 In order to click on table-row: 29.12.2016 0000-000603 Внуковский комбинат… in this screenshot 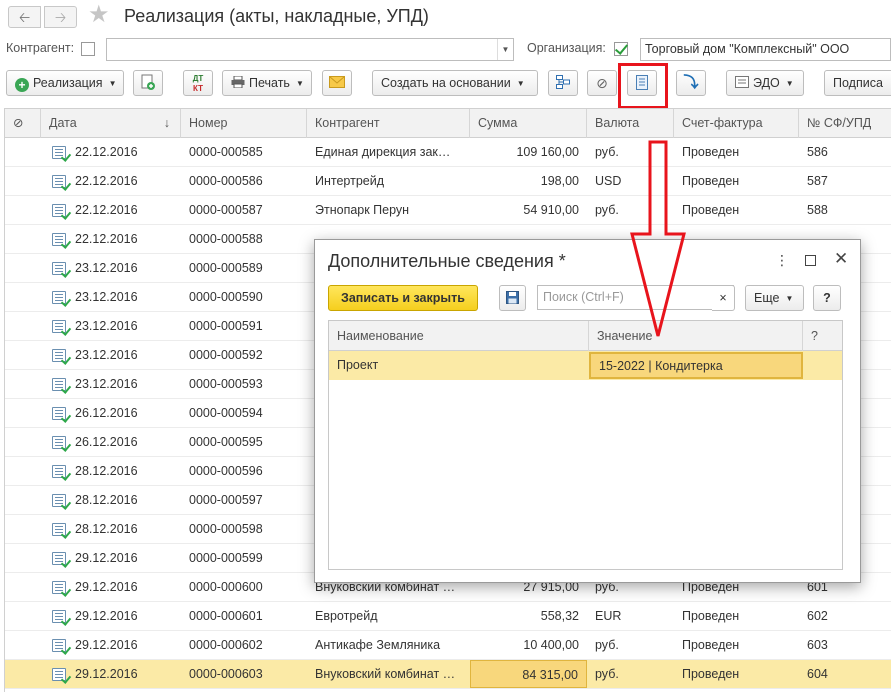, I will do `click(448, 674)`.